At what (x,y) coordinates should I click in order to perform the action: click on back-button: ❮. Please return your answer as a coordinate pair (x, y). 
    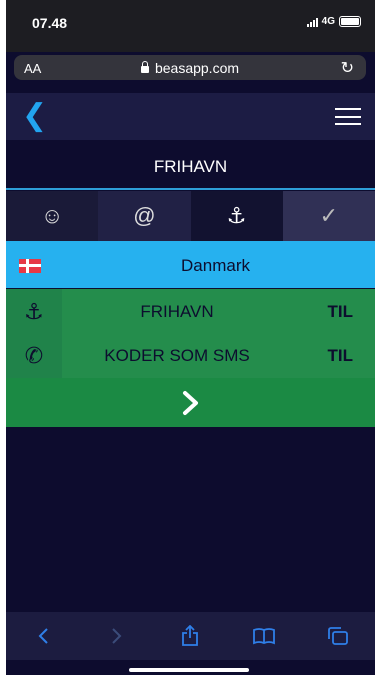
    Looking at the image, I should click on (34, 116).